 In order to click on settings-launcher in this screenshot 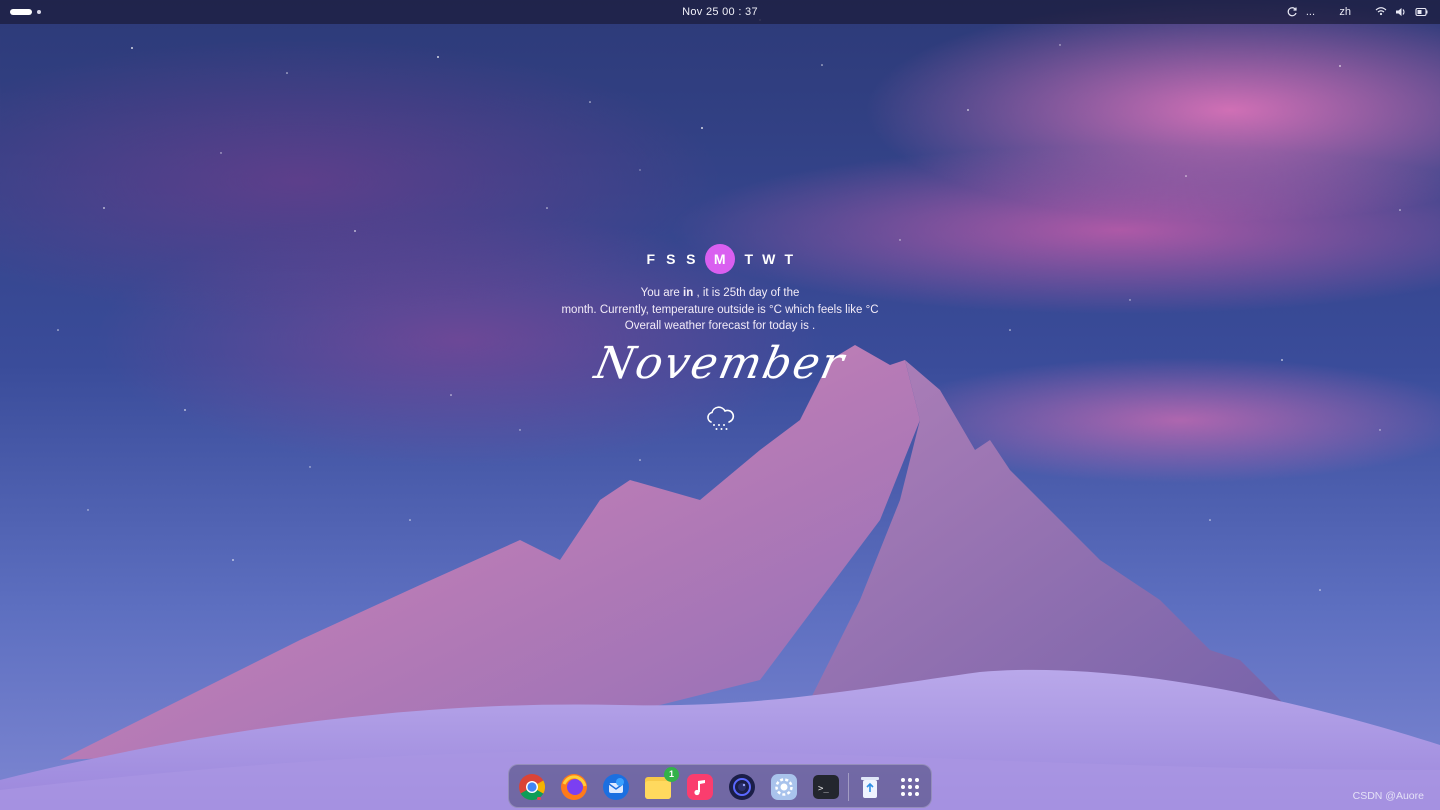, I will do `click(784, 787)`.